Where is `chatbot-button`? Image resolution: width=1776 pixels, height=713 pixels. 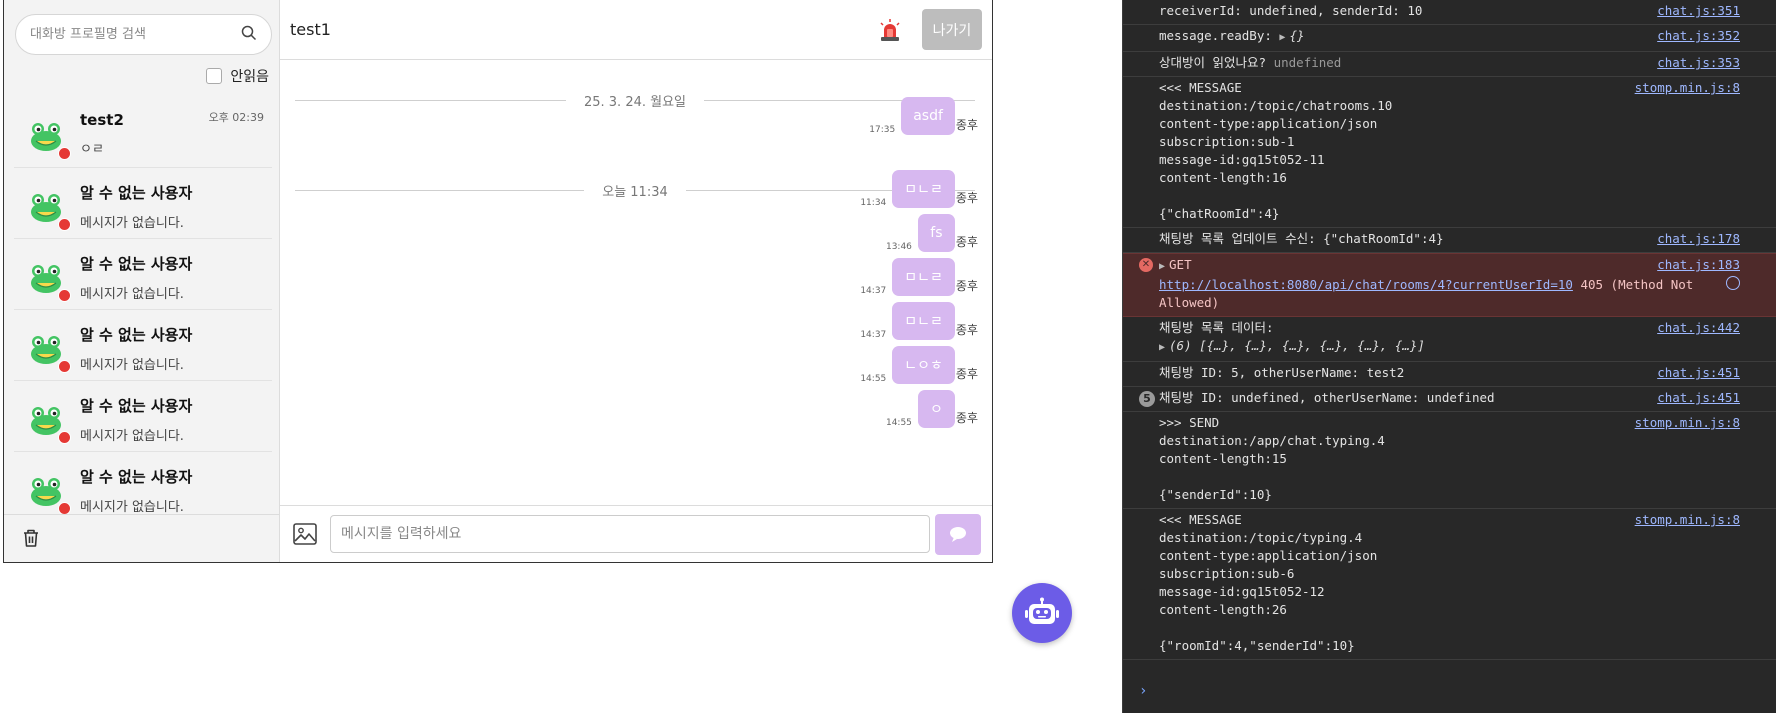
chatbot-button is located at coordinates (1042, 613).